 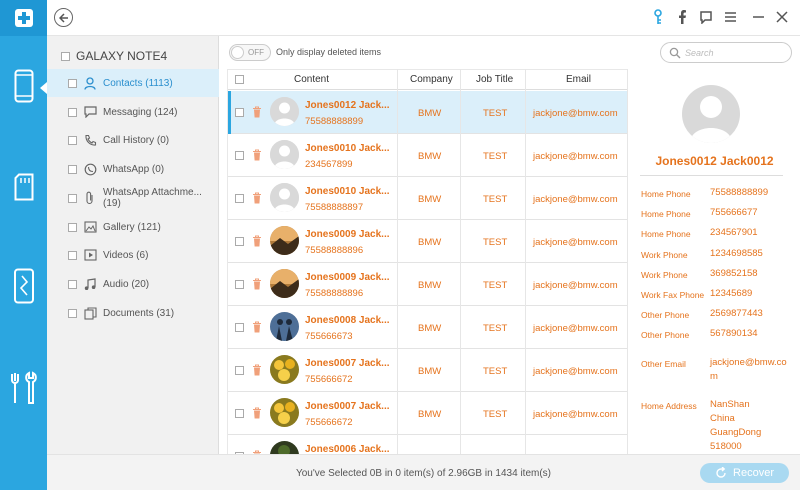 What do you see at coordinates (311, 79) in the screenshot?
I see `column-header-content: Content` at bounding box center [311, 79].